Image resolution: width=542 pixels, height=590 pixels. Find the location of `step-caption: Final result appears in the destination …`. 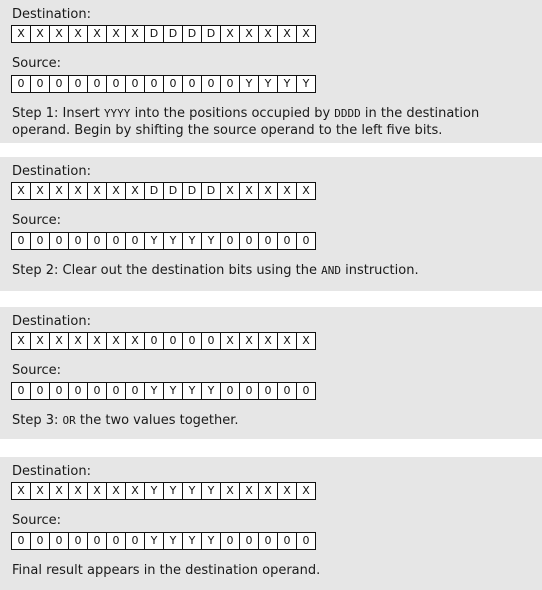

step-caption: Final result appears in the destination … is located at coordinates (166, 570).